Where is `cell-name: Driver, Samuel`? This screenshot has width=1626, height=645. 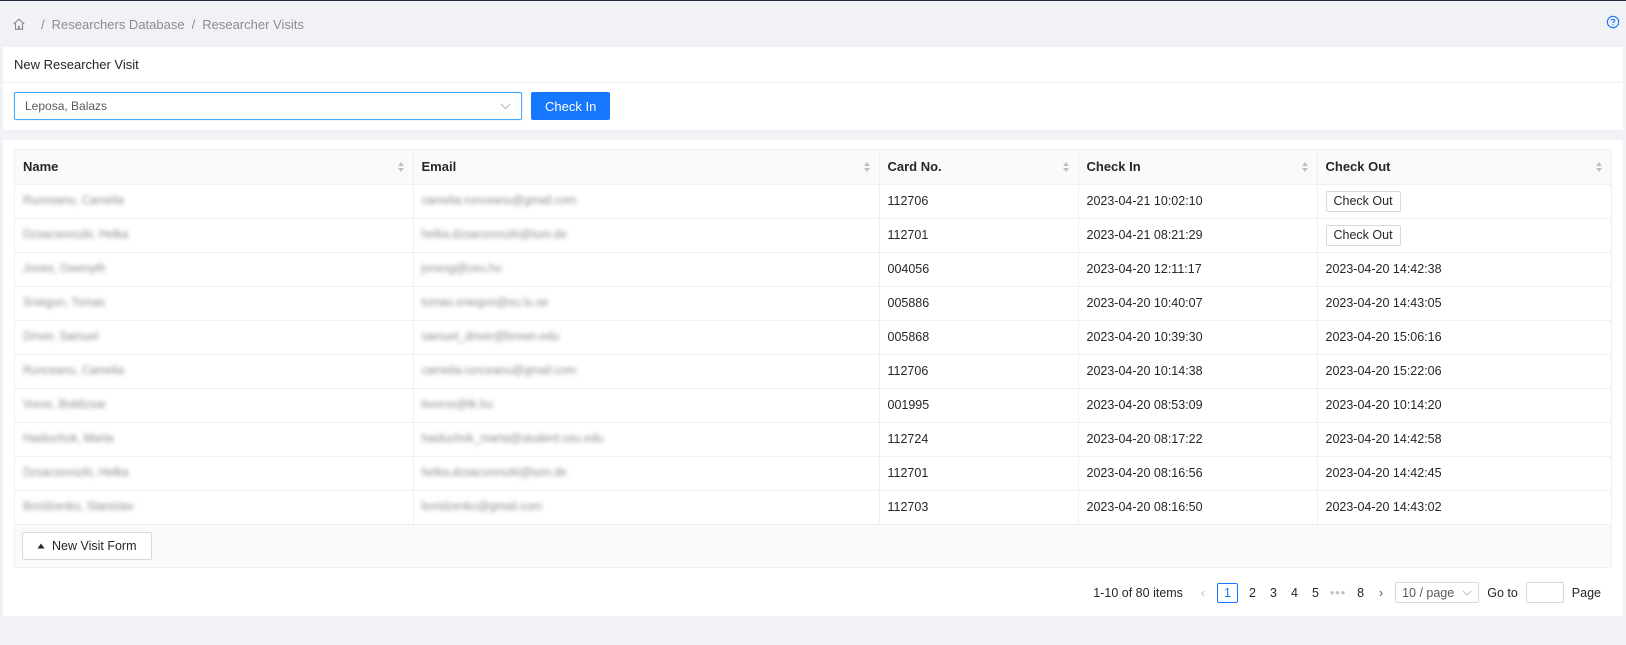 cell-name: Driver, Samuel is located at coordinates (214, 337).